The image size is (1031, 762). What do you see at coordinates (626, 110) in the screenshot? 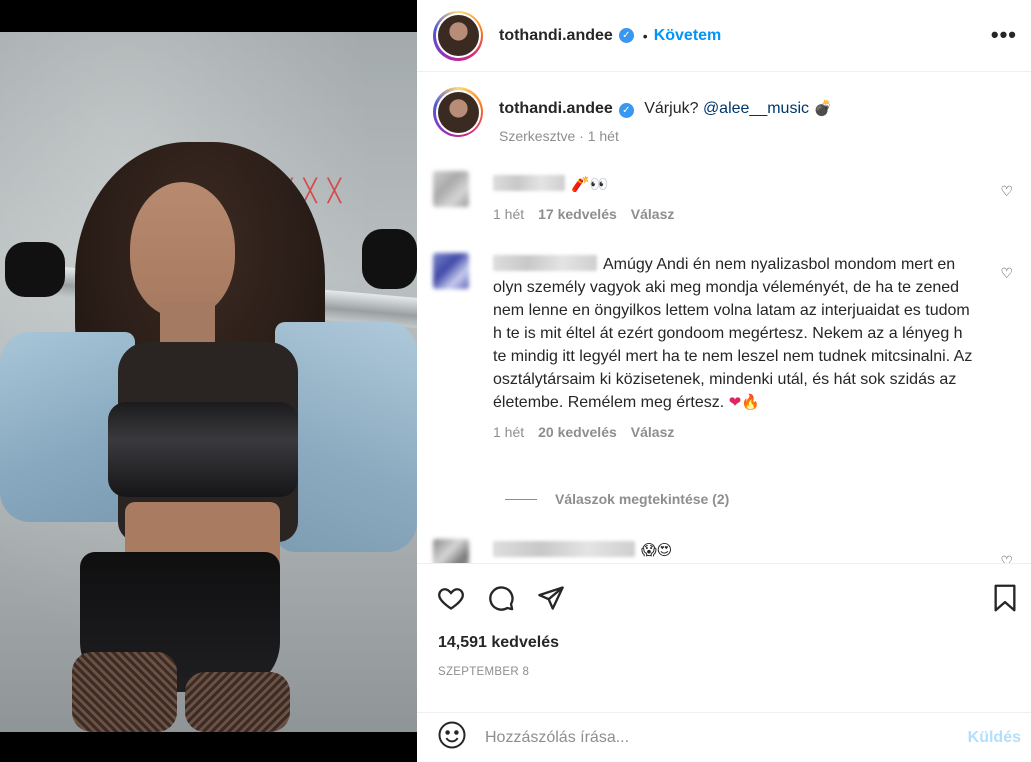
I see `caption-verified-icon: ✓` at bounding box center [626, 110].